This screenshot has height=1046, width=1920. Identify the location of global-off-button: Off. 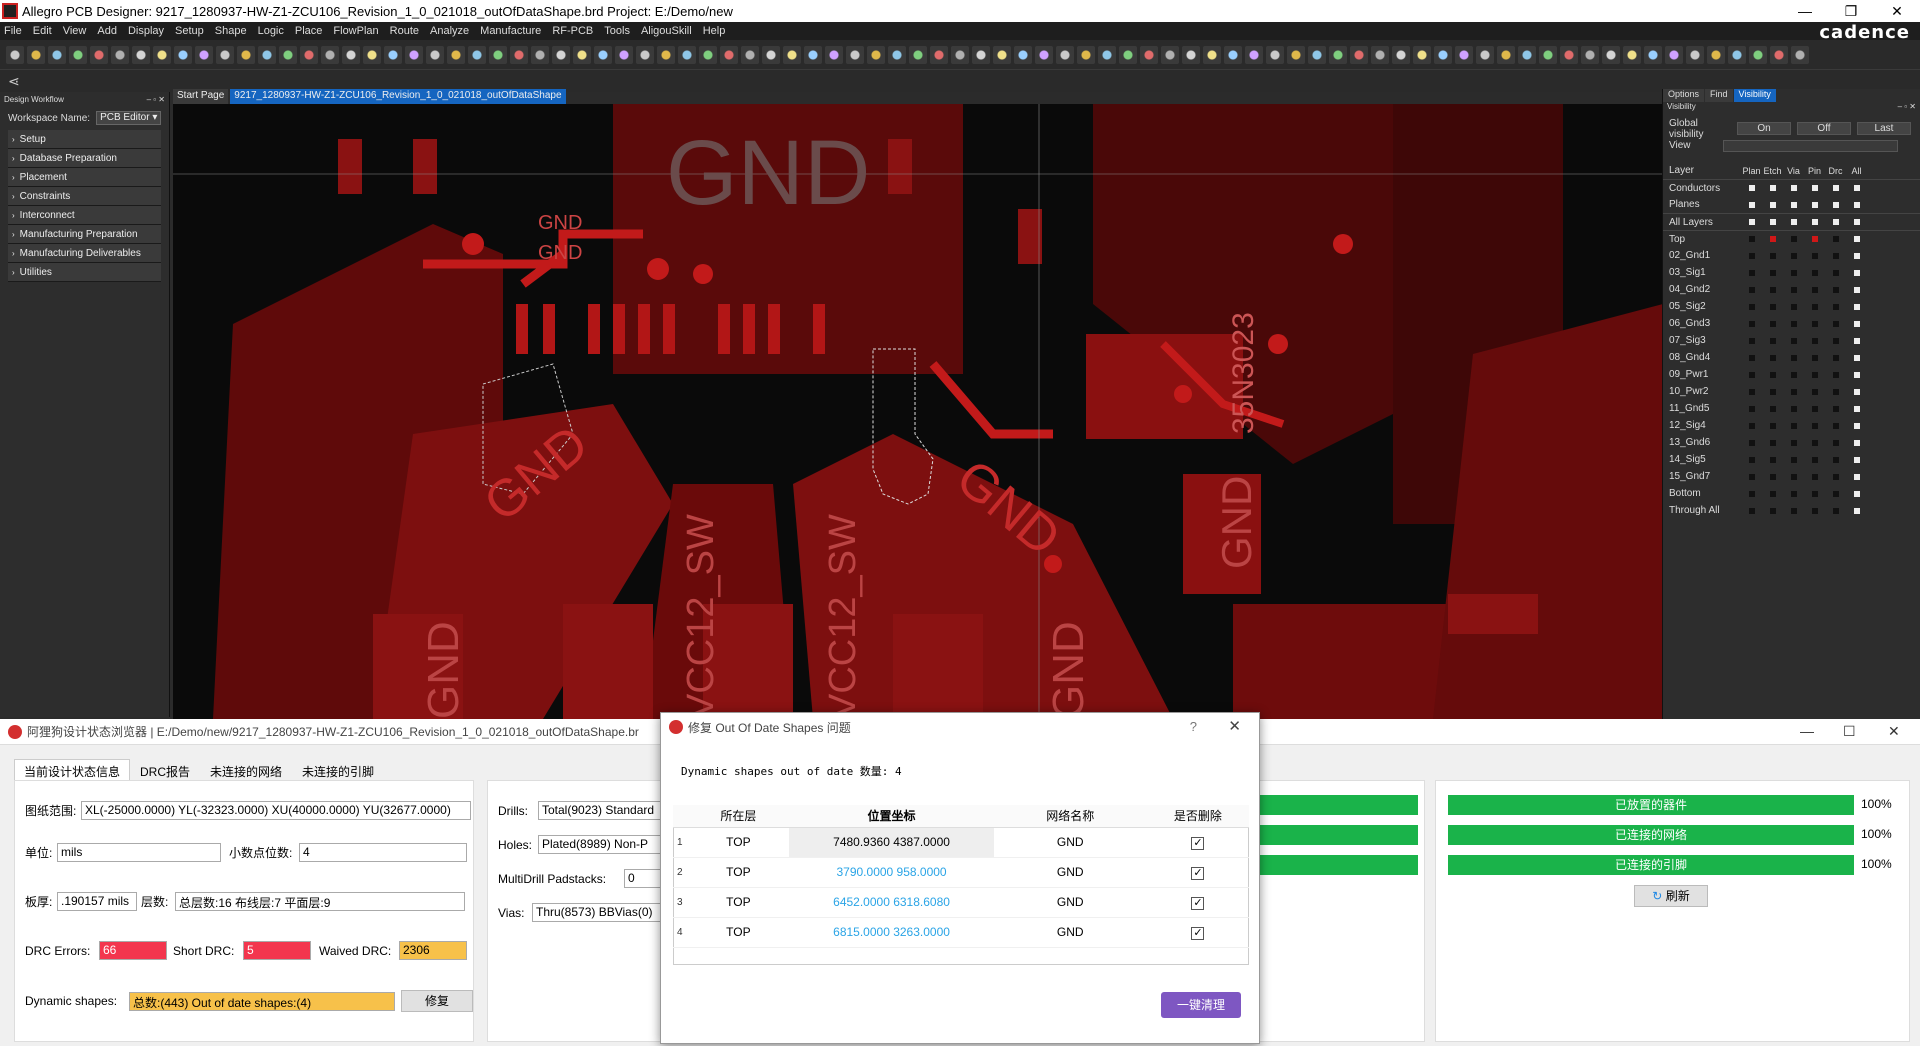
(1824, 128).